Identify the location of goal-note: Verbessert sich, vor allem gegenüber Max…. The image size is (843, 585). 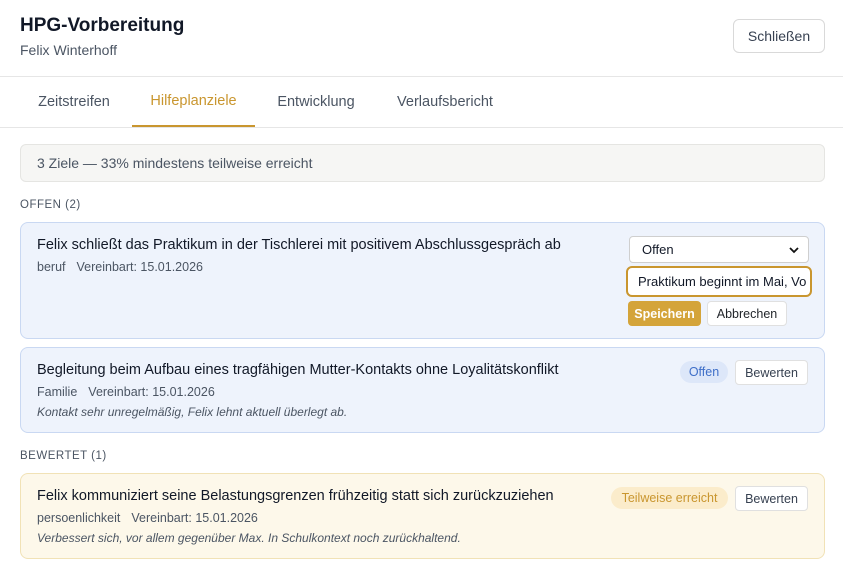
(249, 538).